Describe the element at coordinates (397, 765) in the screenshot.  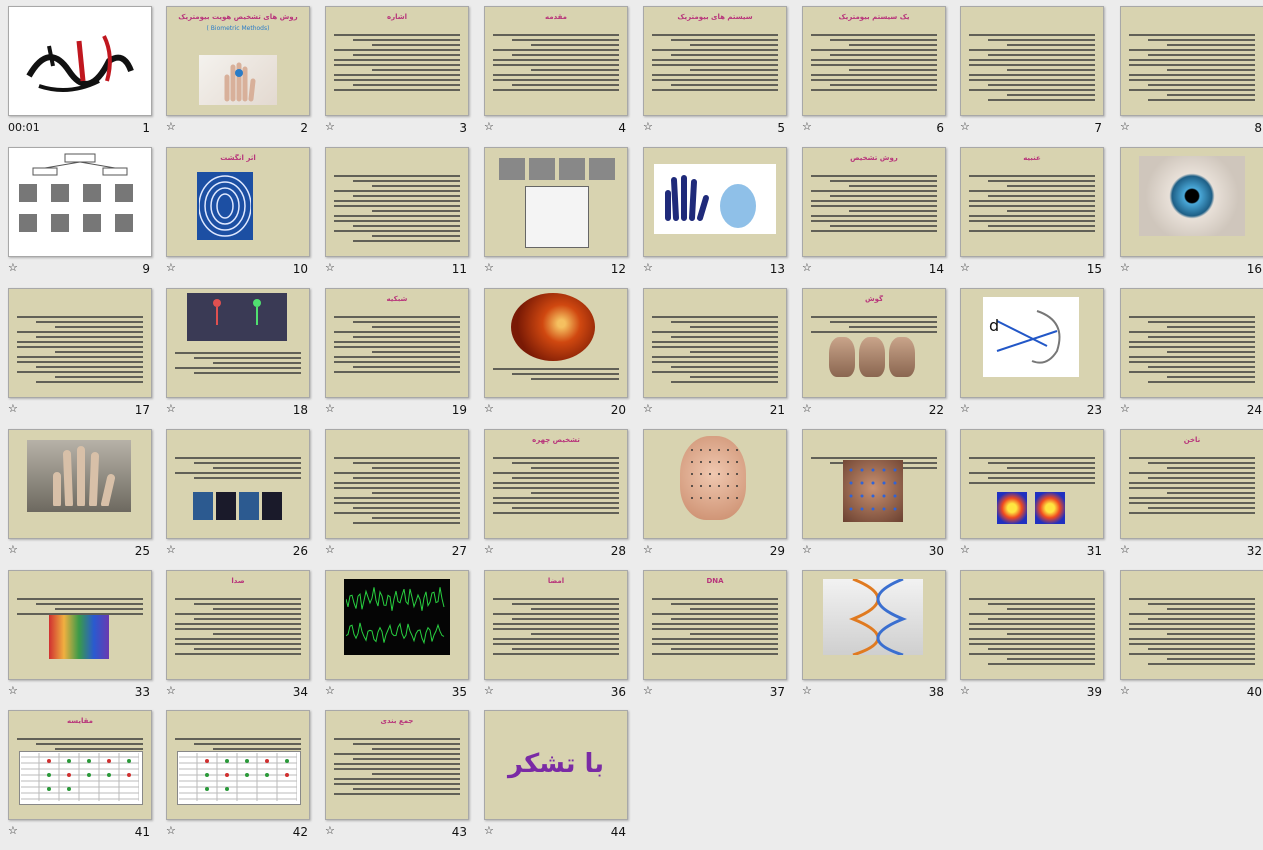
I see `slide-preview: جمع بندی` at that location.